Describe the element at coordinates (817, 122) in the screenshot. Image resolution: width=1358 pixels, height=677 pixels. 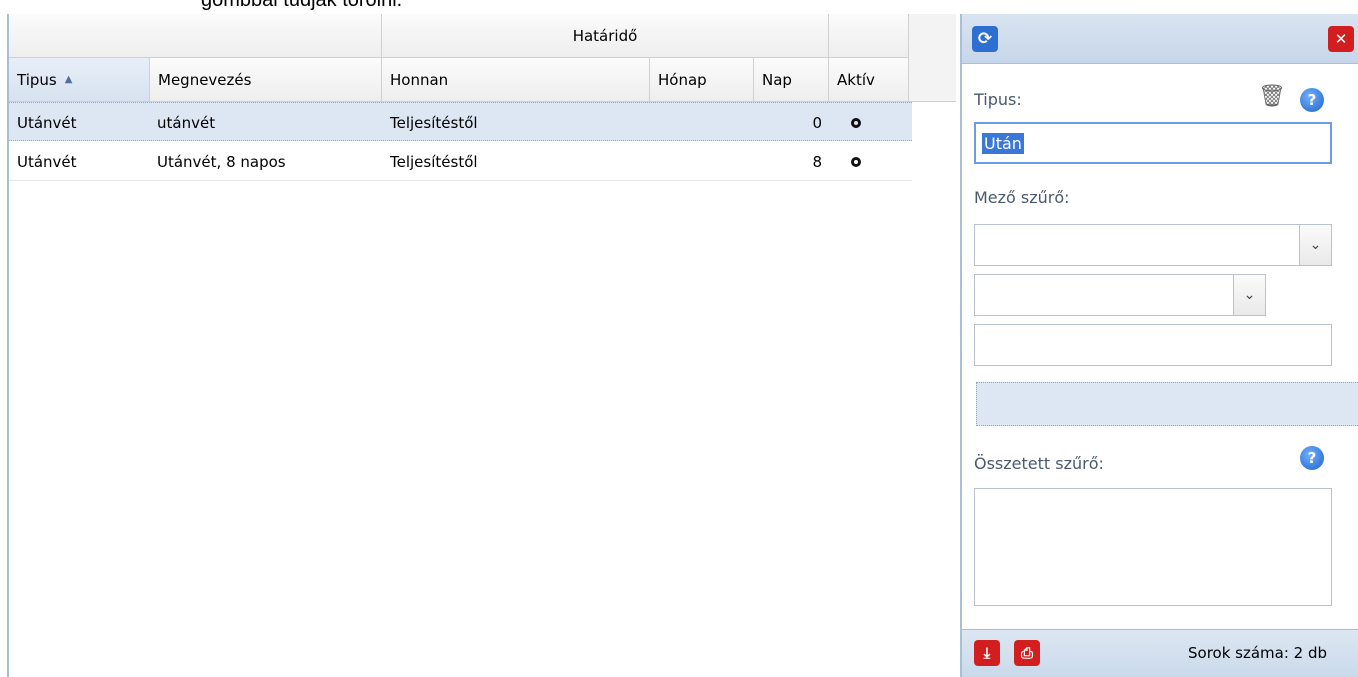
I see `cell-nap: 0` at that location.